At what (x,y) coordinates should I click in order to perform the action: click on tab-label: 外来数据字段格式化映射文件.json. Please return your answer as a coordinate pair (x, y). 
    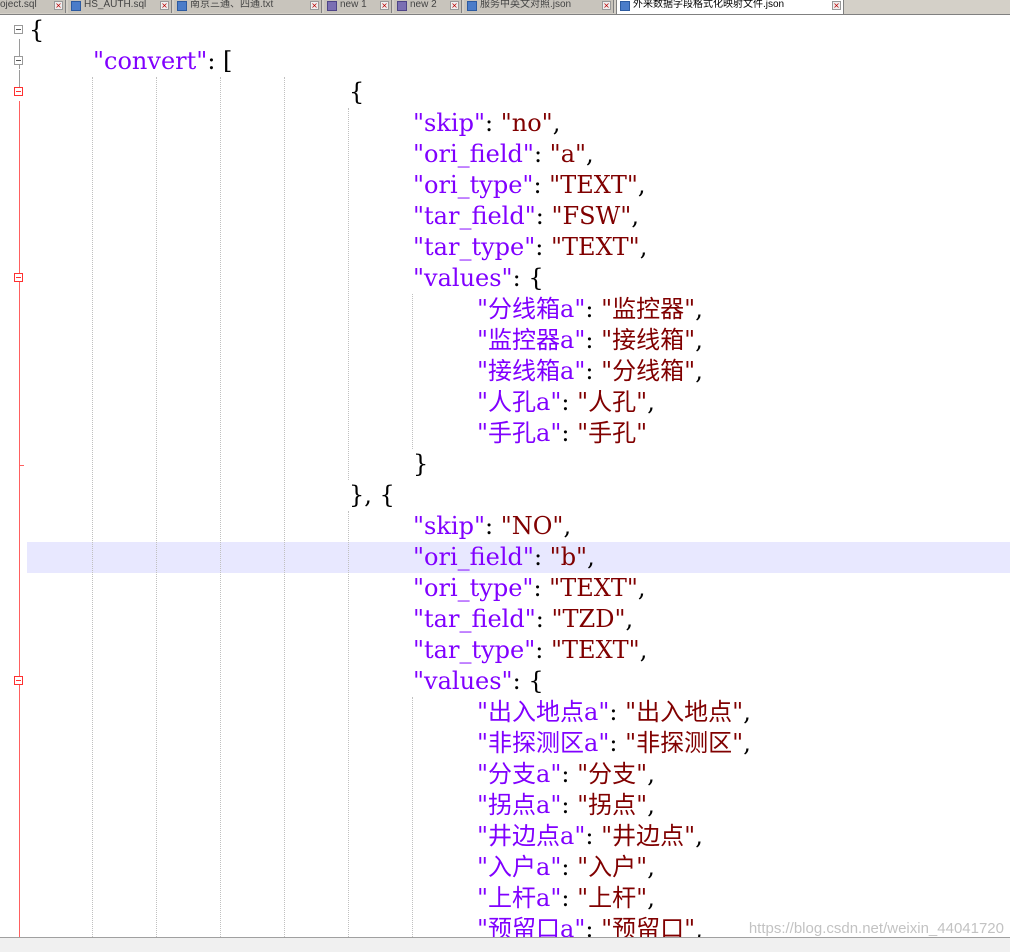
    Looking at the image, I should click on (709, 5).